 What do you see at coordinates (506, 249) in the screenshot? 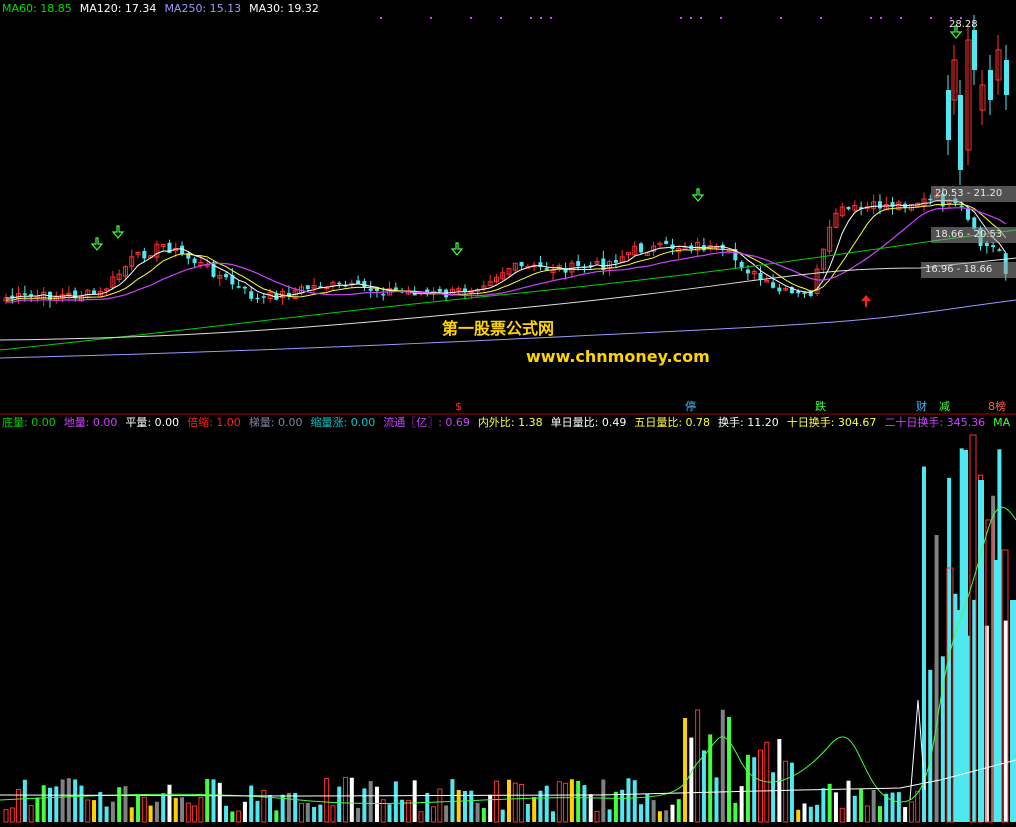
I see `ma5-line` at bounding box center [506, 249].